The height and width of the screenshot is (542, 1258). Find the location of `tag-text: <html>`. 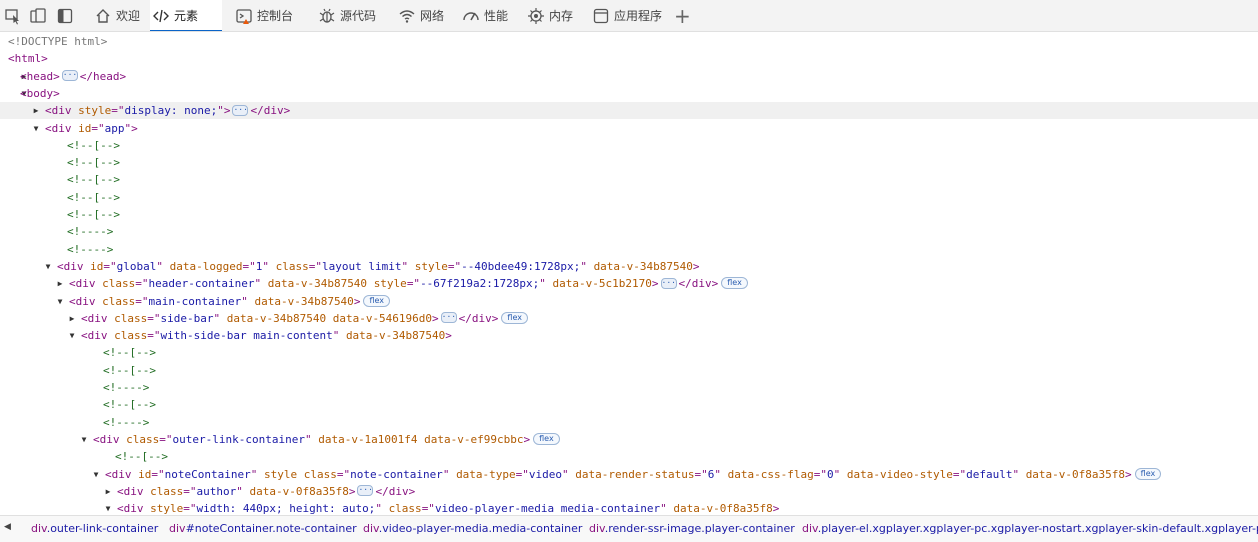

tag-text: <html> is located at coordinates (28, 59).